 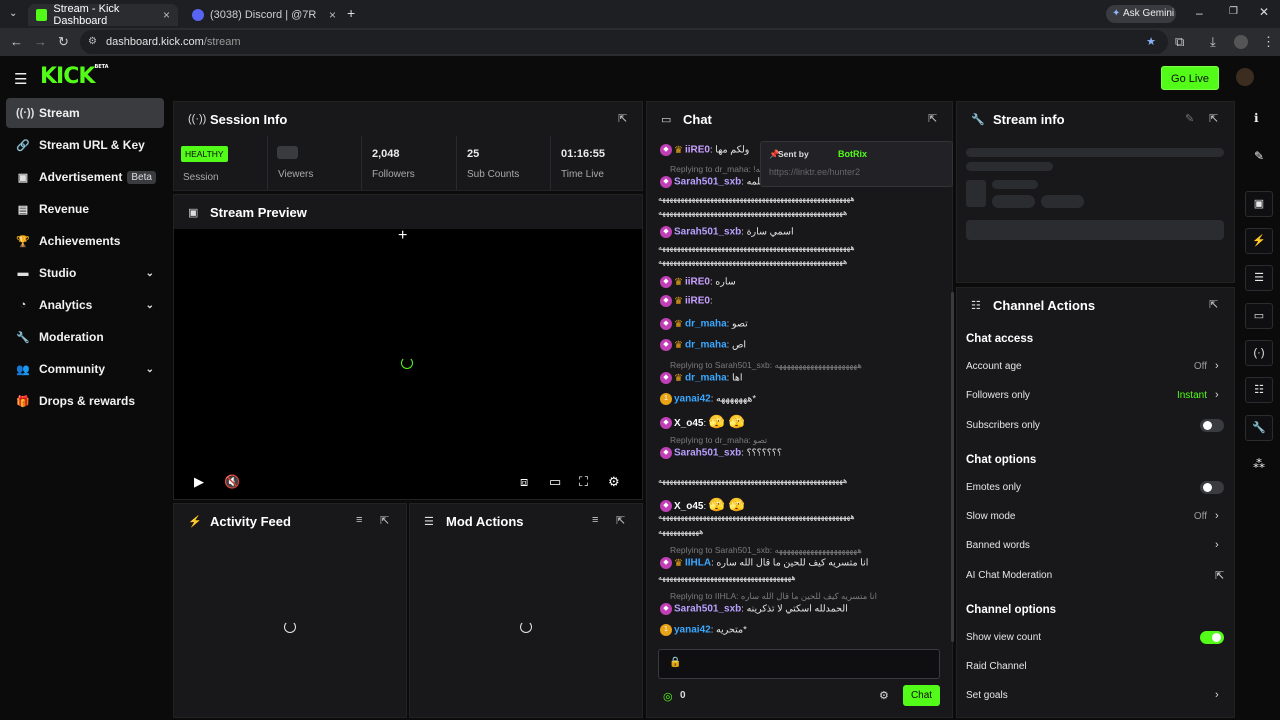 I want to click on browser-menu-icon: ⋮, so click(x=1268, y=42).